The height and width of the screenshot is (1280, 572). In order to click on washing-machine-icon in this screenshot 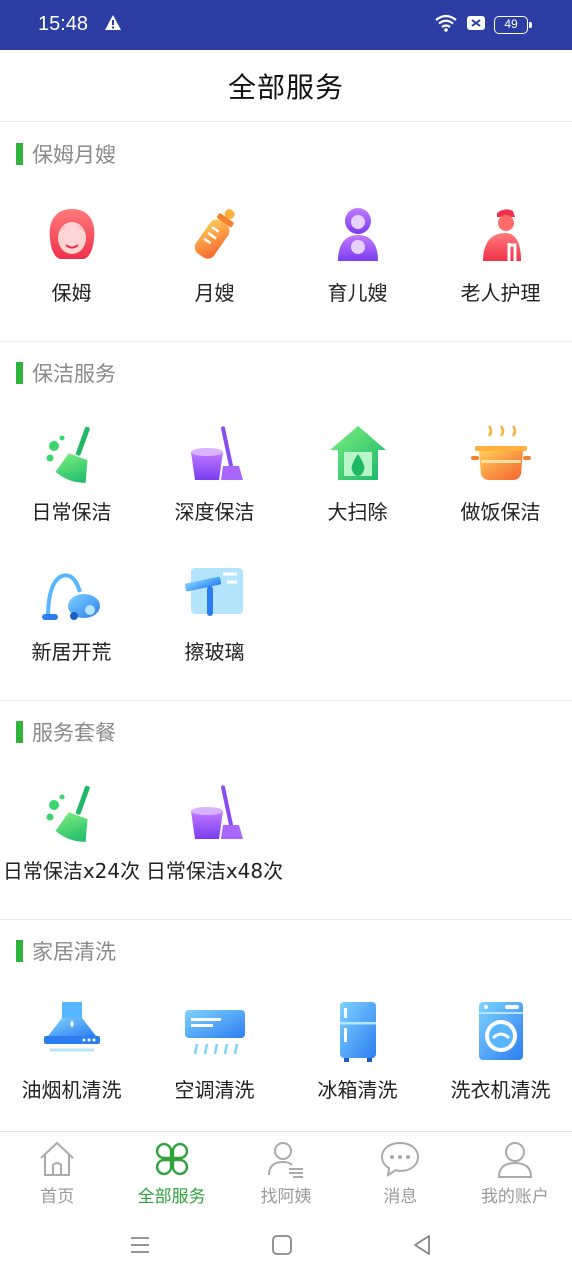, I will do `click(500, 1031)`.